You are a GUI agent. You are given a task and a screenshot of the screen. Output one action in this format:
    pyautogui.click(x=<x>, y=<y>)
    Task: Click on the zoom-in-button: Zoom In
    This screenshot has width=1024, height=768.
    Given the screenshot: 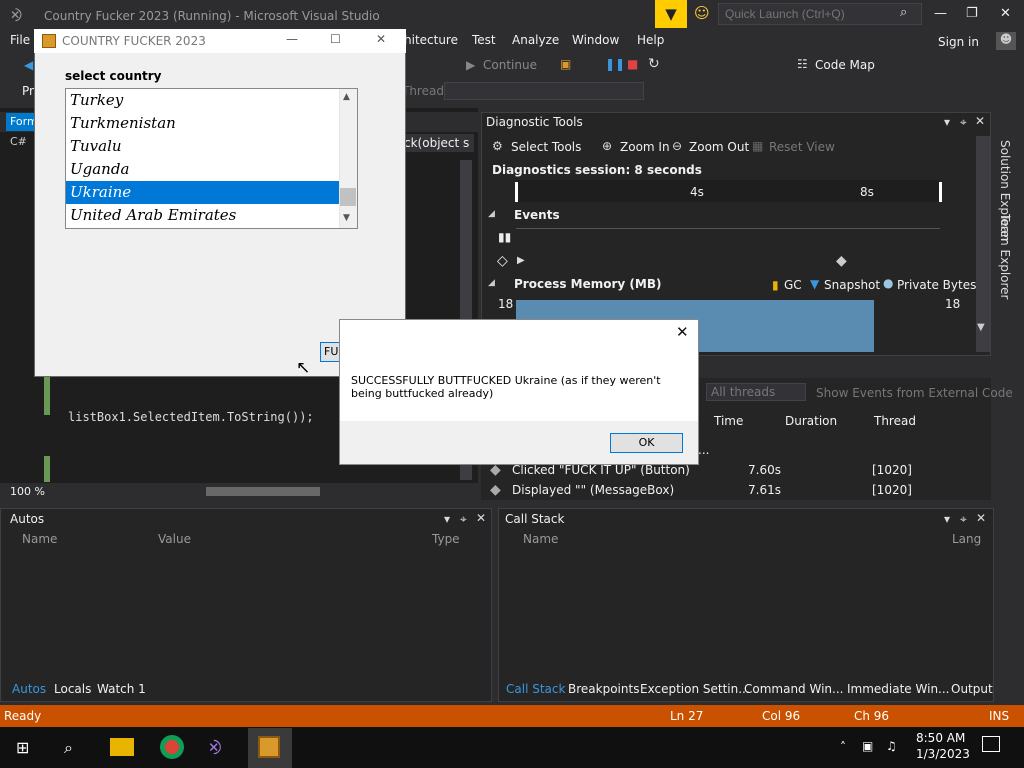 What is the action you would take?
    pyautogui.click(x=645, y=147)
    